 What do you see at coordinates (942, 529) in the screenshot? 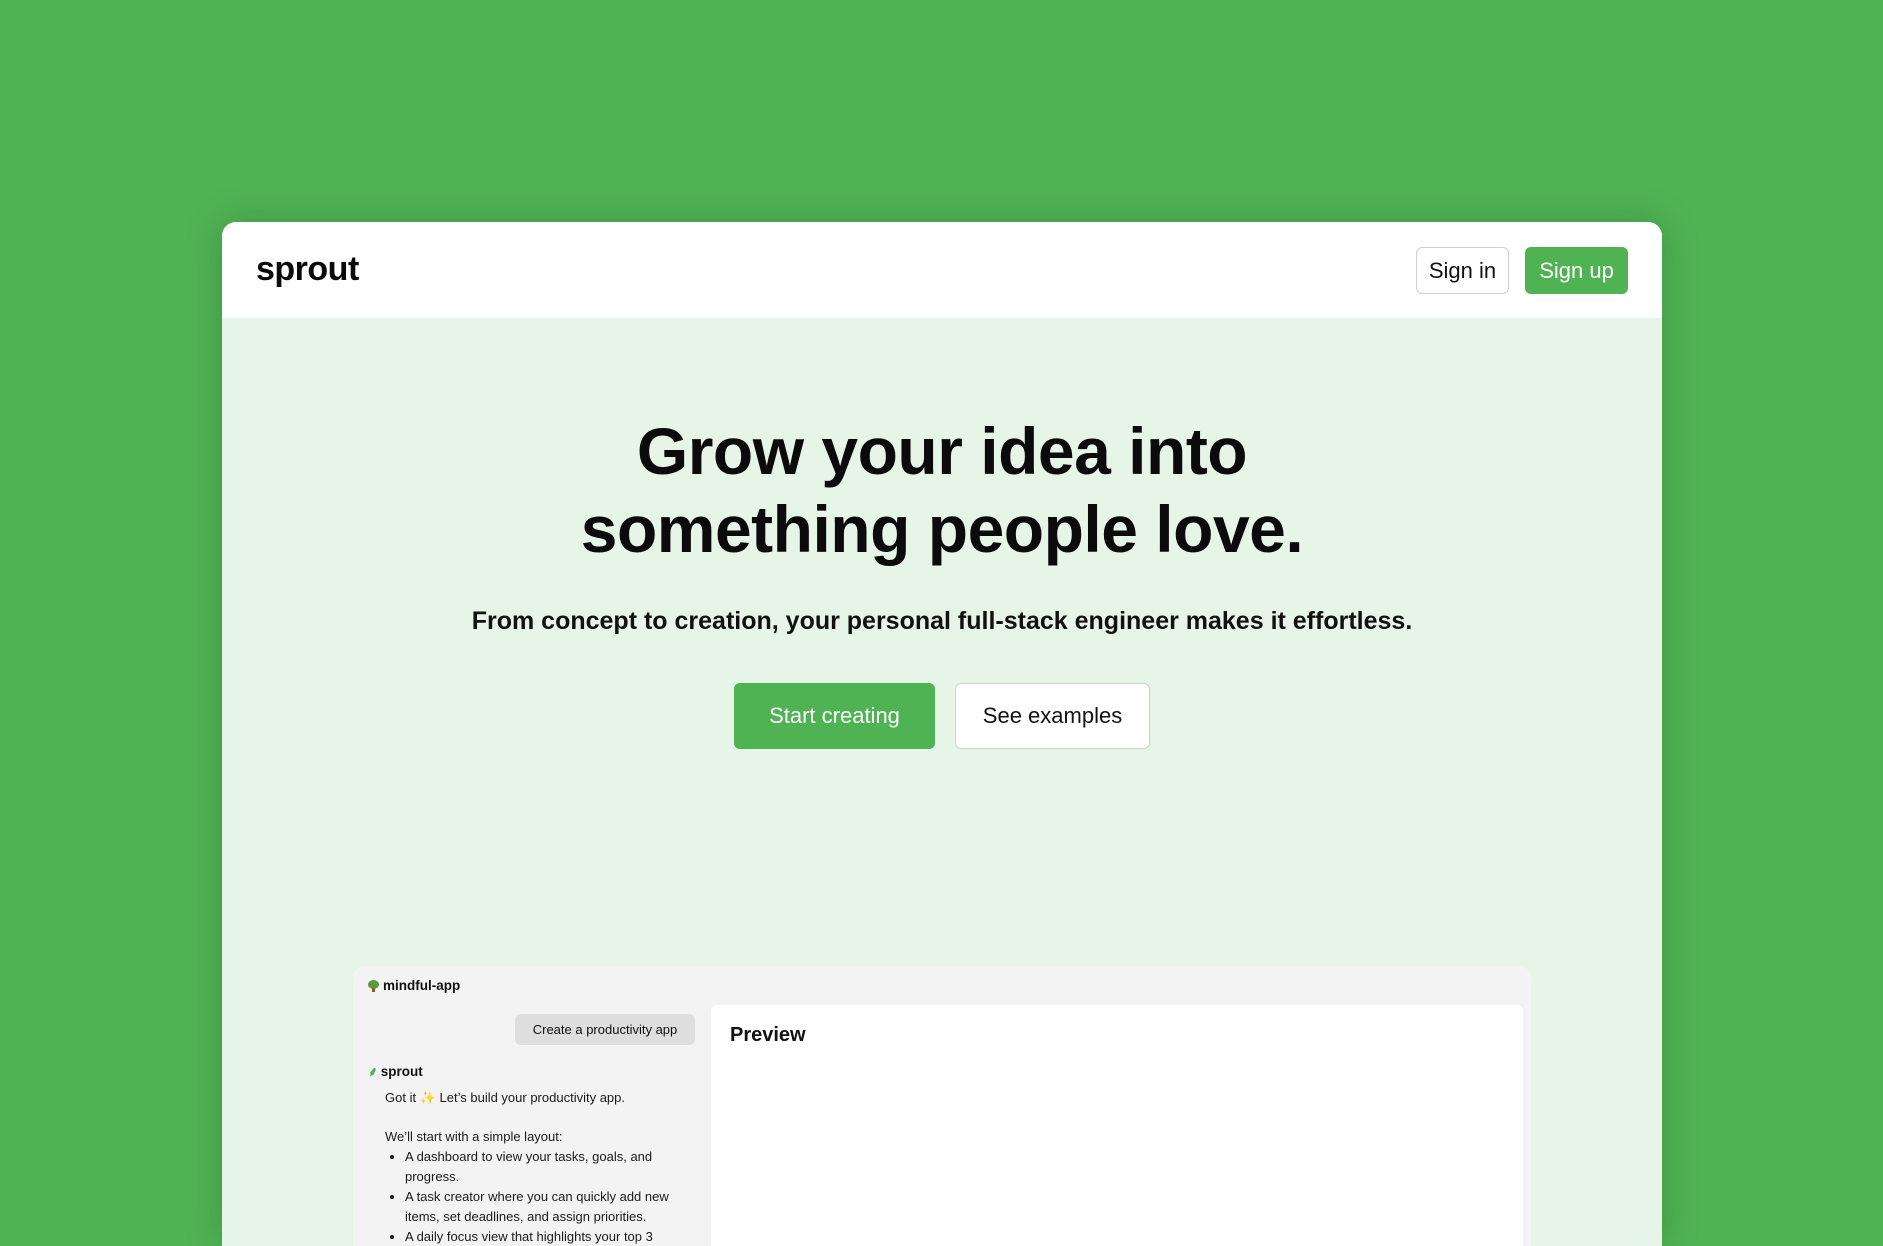
I see `hero-title-line-2: something people love.` at bounding box center [942, 529].